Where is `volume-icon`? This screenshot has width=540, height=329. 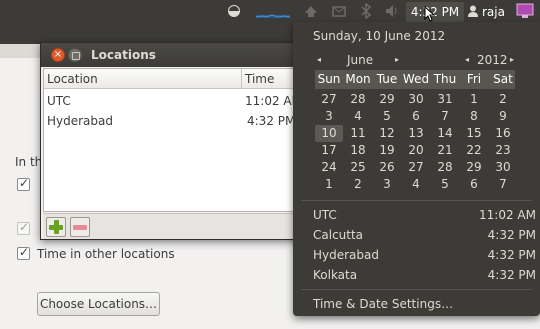
volume-icon is located at coordinates (392, 12).